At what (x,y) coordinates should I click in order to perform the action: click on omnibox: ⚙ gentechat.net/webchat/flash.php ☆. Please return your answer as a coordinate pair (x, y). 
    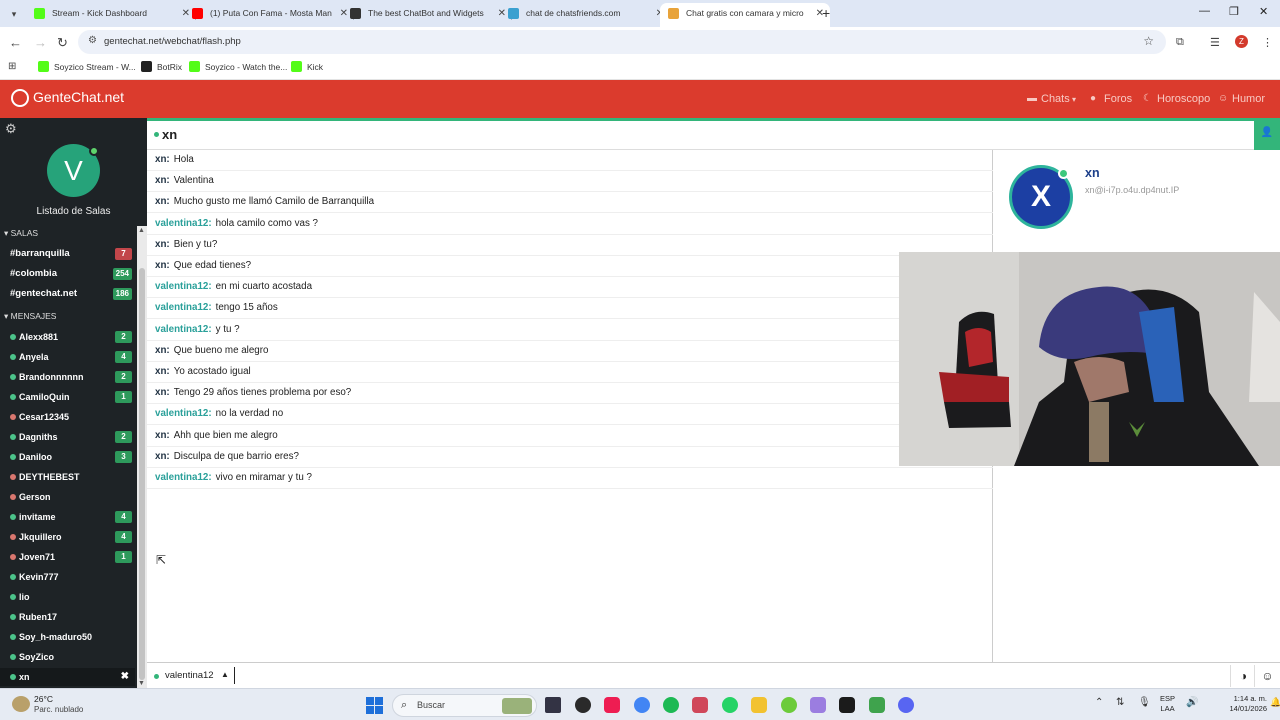
    Looking at the image, I should click on (622, 42).